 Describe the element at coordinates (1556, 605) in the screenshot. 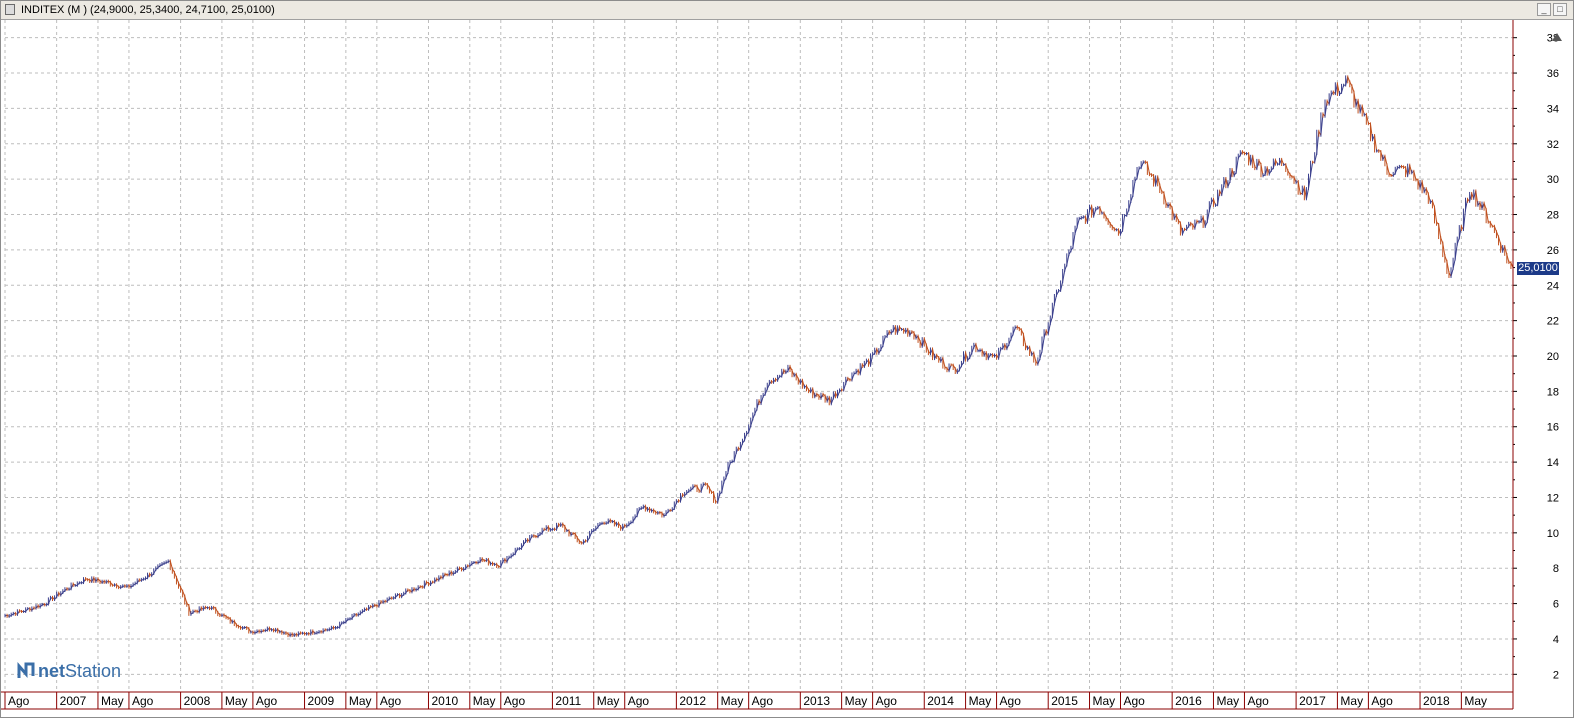

I see `y-tick-label: 6` at that location.